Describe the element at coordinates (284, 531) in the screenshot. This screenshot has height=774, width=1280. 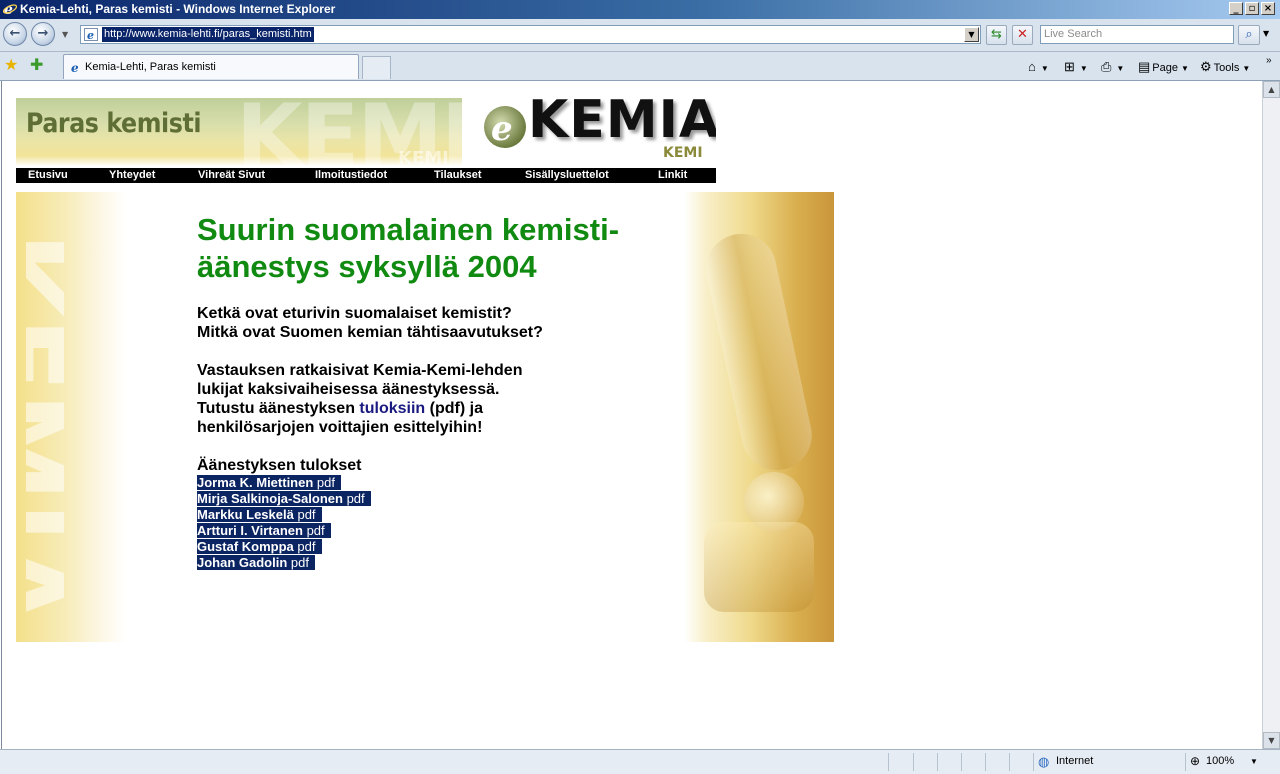
I see `result-item: Artturi I. Virtanen pdf` at that location.